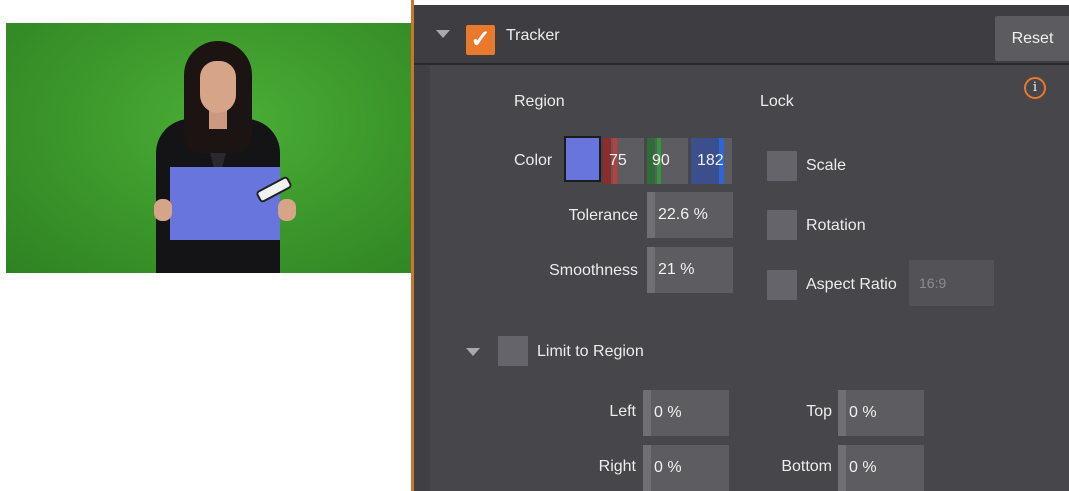 The image size is (1069, 491). Describe the element at coordinates (741, 35) in the screenshot. I see `tracker-header: ✓ Tracker Reset` at that location.